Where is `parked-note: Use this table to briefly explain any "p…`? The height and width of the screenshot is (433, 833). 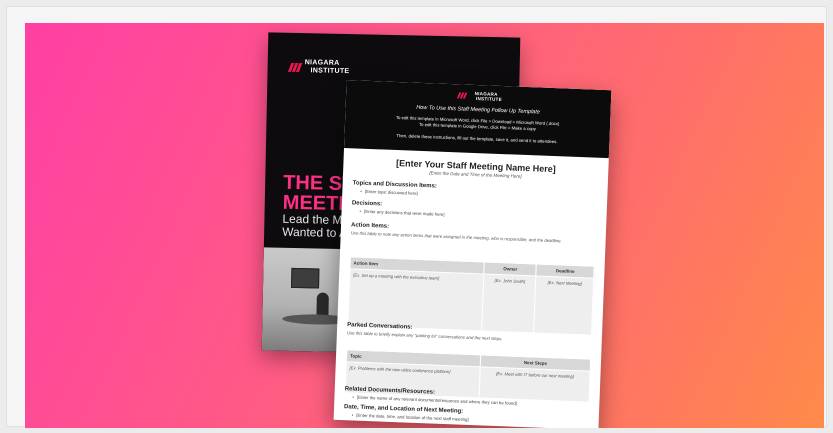
parked-note: Use this table to briefly explain any "p… is located at coordinates (424, 336).